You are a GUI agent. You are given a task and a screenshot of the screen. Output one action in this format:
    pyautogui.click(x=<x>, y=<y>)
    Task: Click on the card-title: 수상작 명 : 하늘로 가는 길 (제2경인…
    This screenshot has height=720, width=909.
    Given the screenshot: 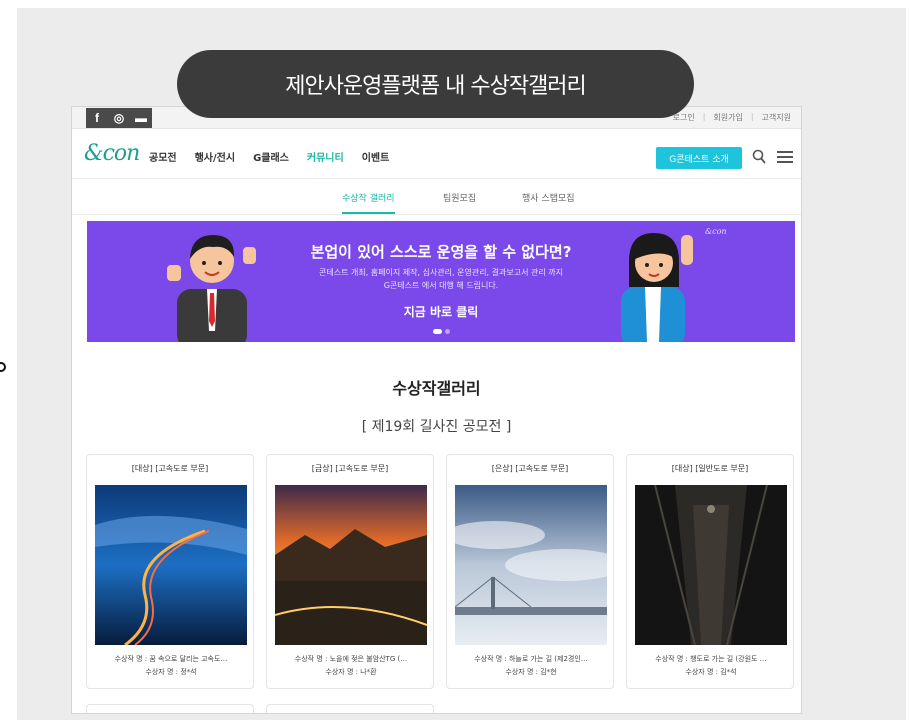 What is the action you would take?
    pyautogui.click(x=531, y=659)
    